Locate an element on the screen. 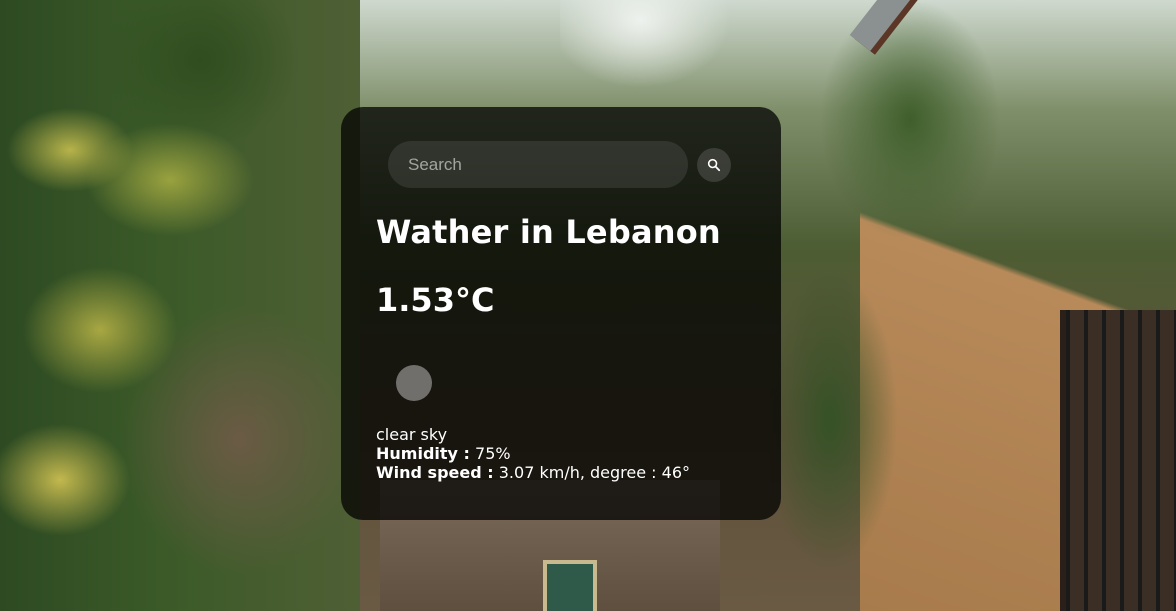  window-grill is located at coordinates (1118, 460).